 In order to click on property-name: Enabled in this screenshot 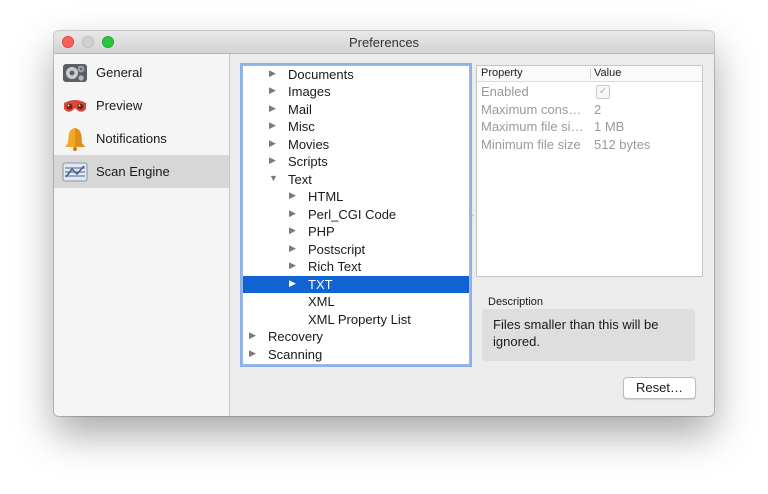, I will do `click(505, 91)`.